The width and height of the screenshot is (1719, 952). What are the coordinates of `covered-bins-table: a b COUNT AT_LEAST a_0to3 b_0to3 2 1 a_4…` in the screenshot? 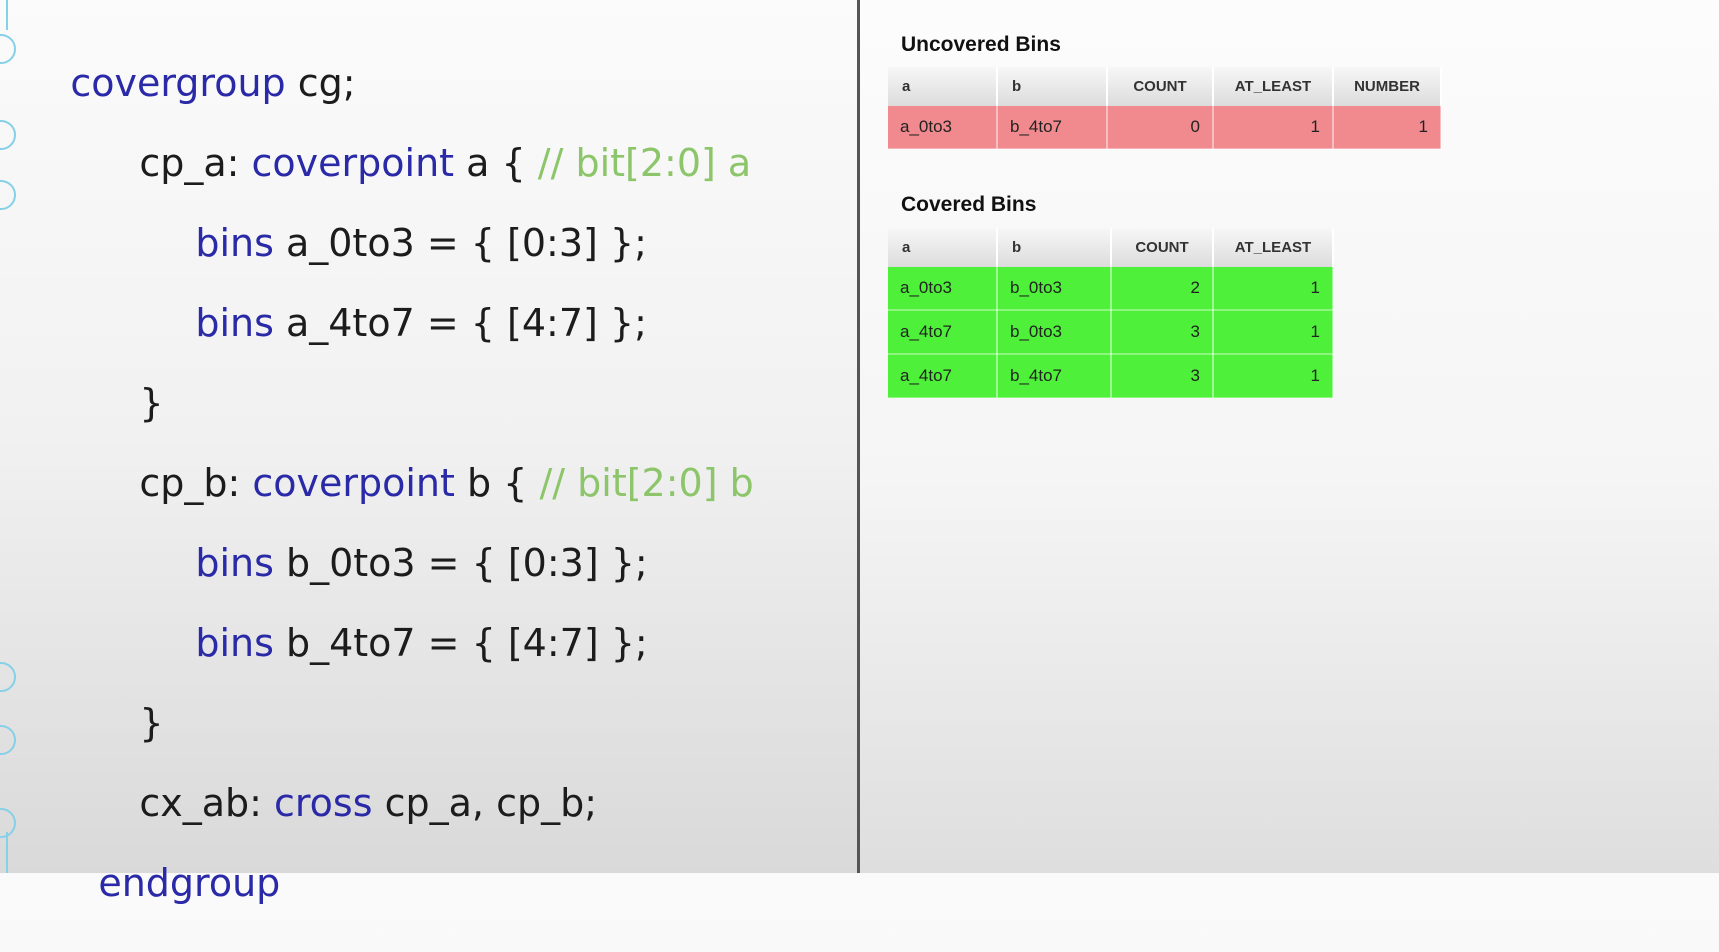 It's located at (1111, 313).